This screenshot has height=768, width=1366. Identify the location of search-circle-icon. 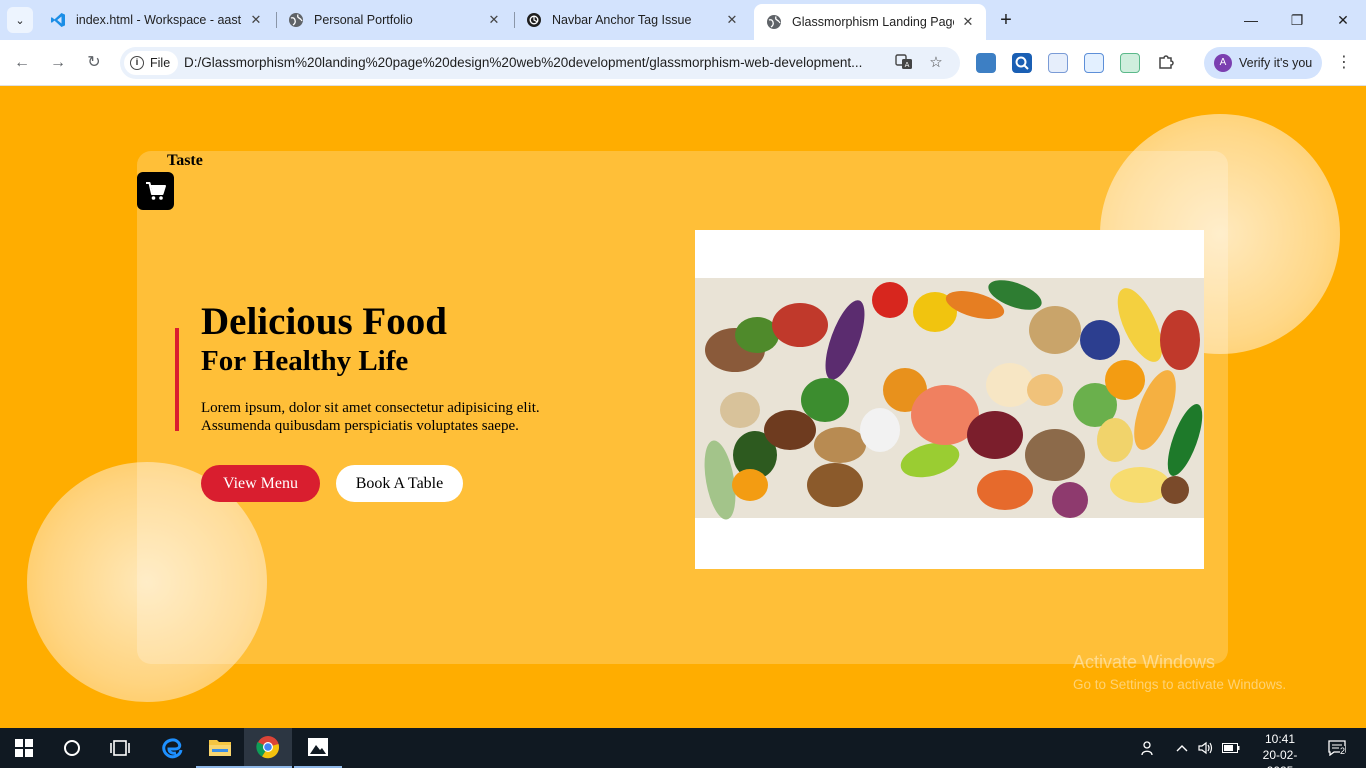
(72, 748).